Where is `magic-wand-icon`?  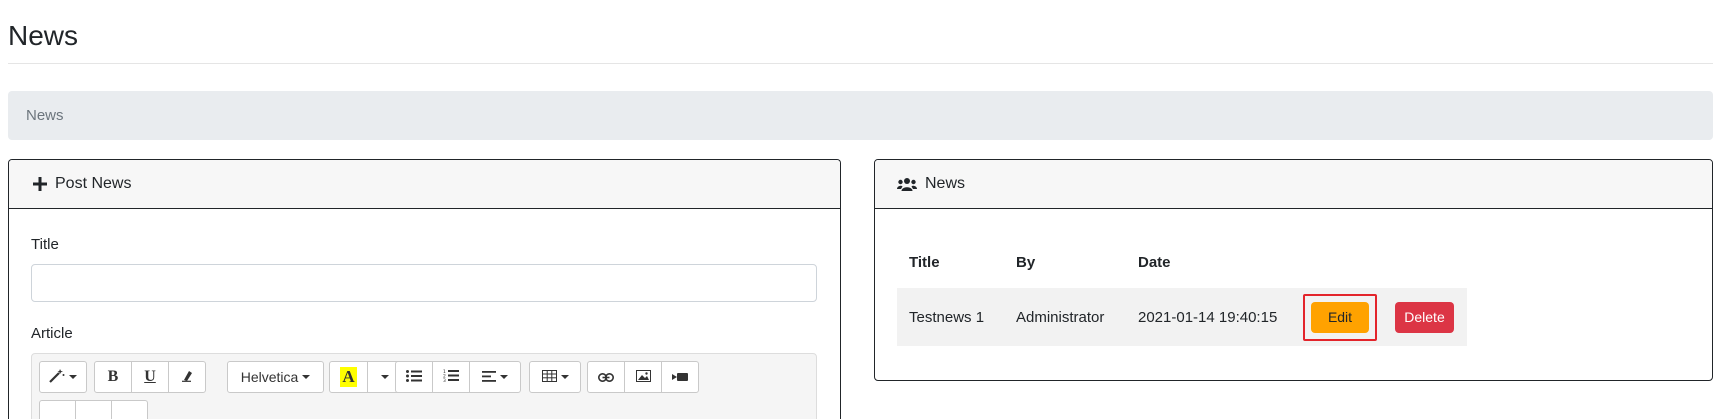
magic-wand-icon is located at coordinates (57, 377).